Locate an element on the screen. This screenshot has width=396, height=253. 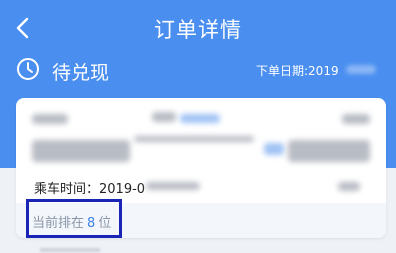
redacted-duration-line is located at coordinates (194, 139).